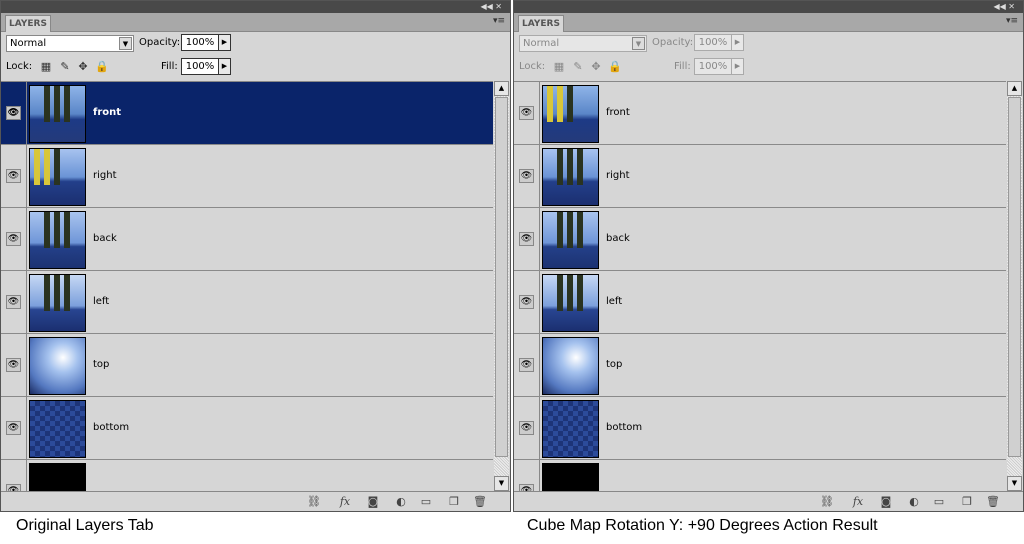  I want to click on layer-name: top, so click(614, 364).